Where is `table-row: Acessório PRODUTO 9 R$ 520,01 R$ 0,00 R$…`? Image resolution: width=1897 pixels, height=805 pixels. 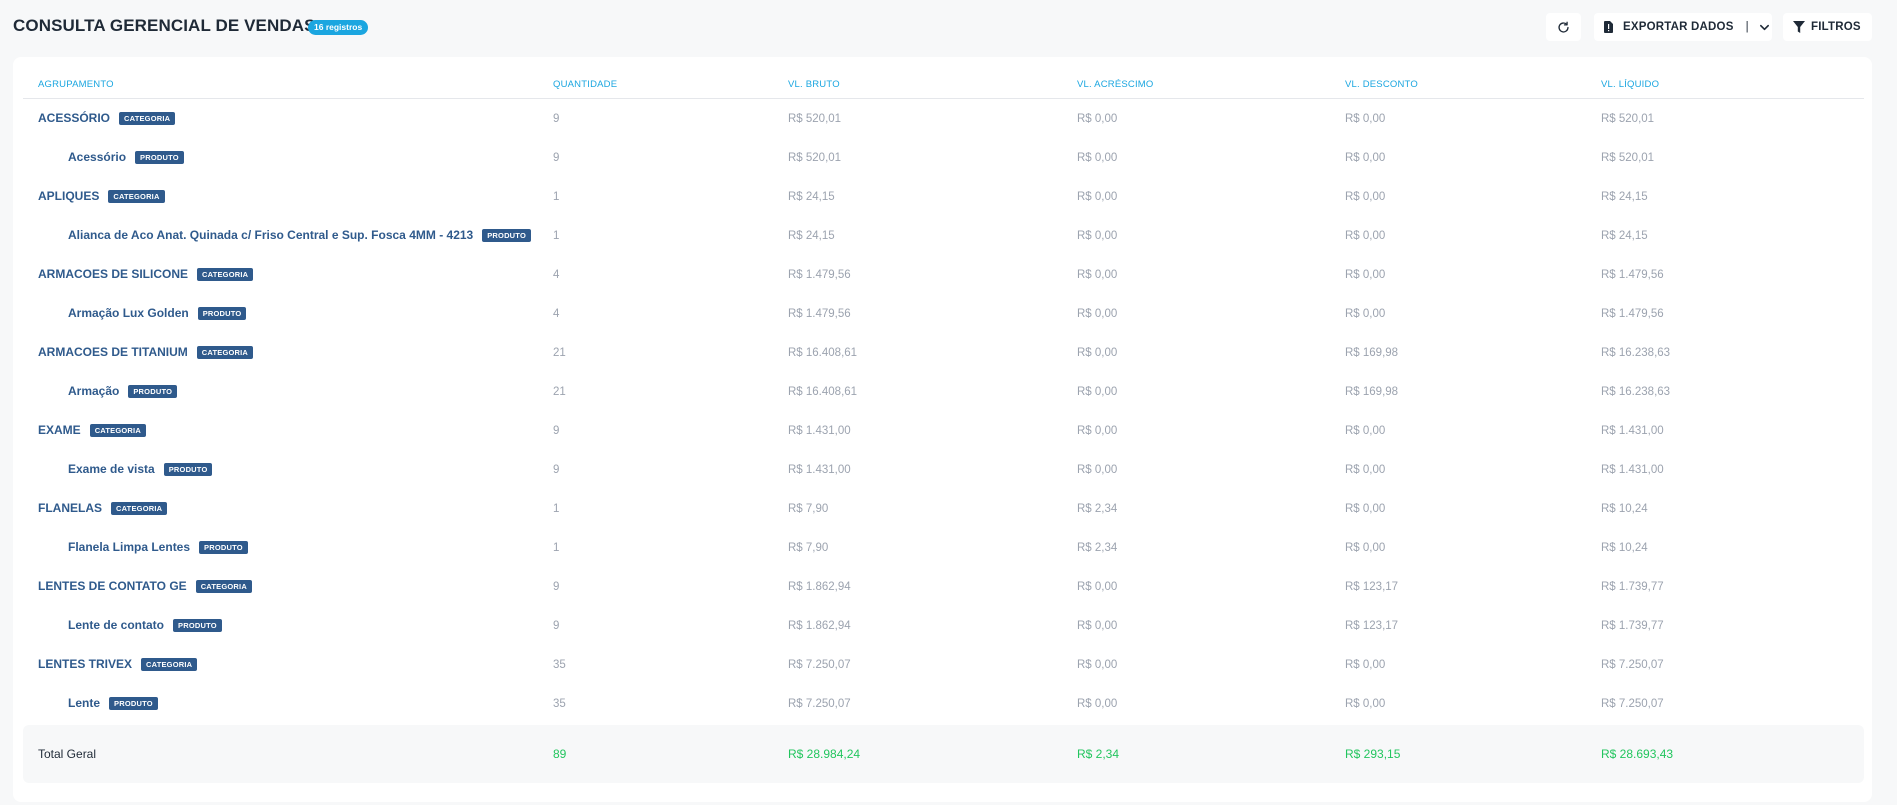 table-row: Acessório PRODUTO 9 R$ 520,01 R$ 0,00 R$… is located at coordinates (943, 157).